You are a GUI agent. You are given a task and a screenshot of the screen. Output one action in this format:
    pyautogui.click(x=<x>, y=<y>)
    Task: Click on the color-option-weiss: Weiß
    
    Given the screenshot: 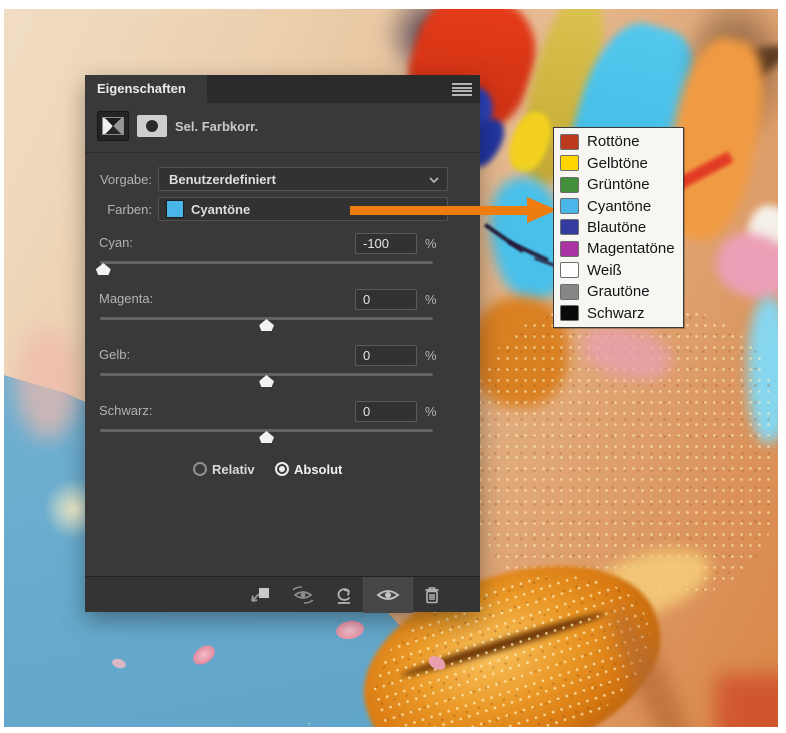 What is the action you would take?
    pyautogui.click(x=618, y=270)
    